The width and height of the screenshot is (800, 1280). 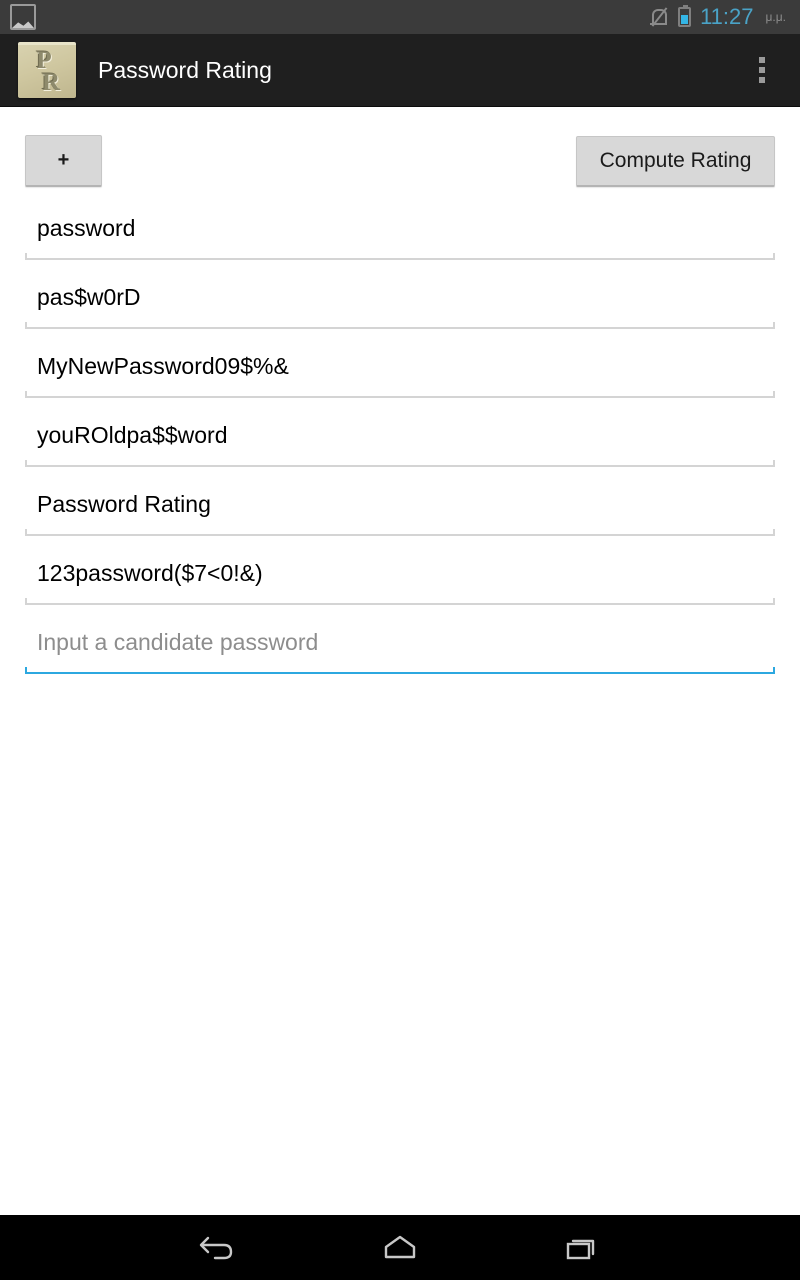 I want to click on password-input-value-1: pas$w0rD, so click(x=89, y=297).